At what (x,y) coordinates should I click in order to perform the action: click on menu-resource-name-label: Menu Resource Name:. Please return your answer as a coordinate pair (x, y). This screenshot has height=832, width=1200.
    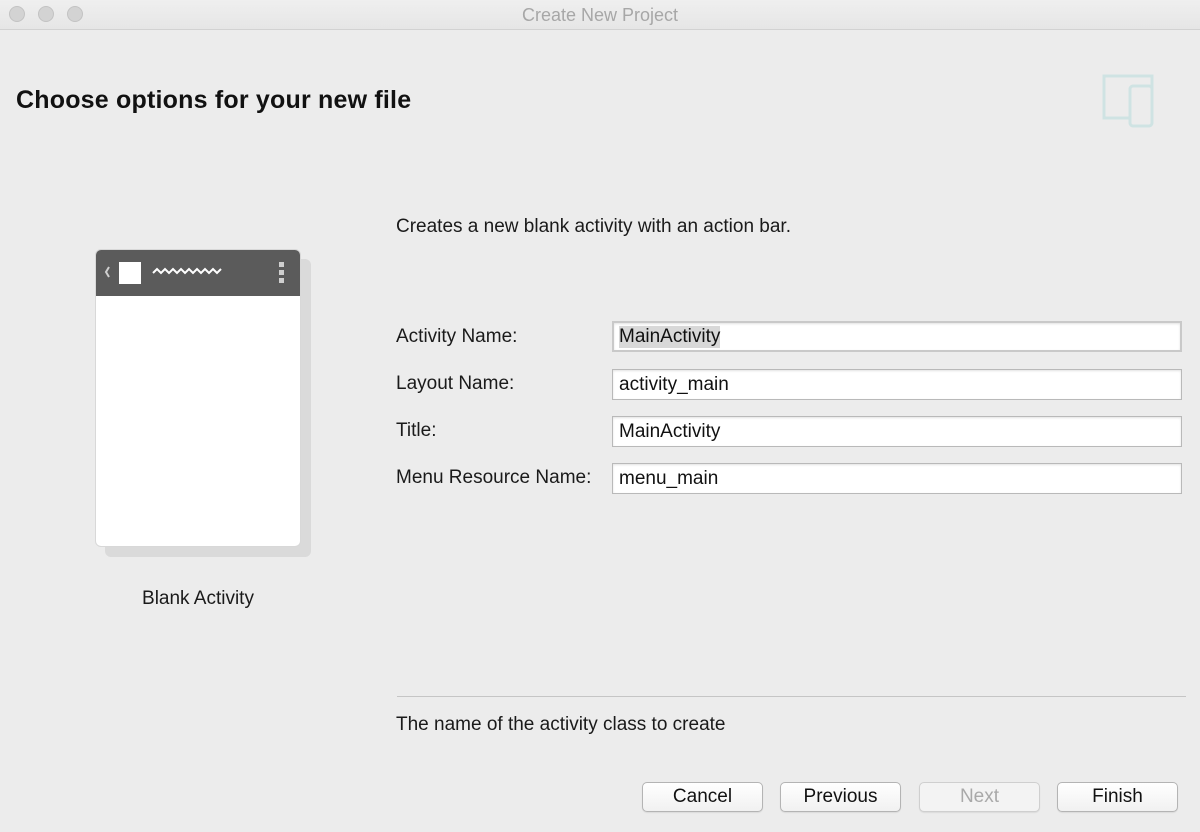
    Looking at the image, I should click on (494, 477).